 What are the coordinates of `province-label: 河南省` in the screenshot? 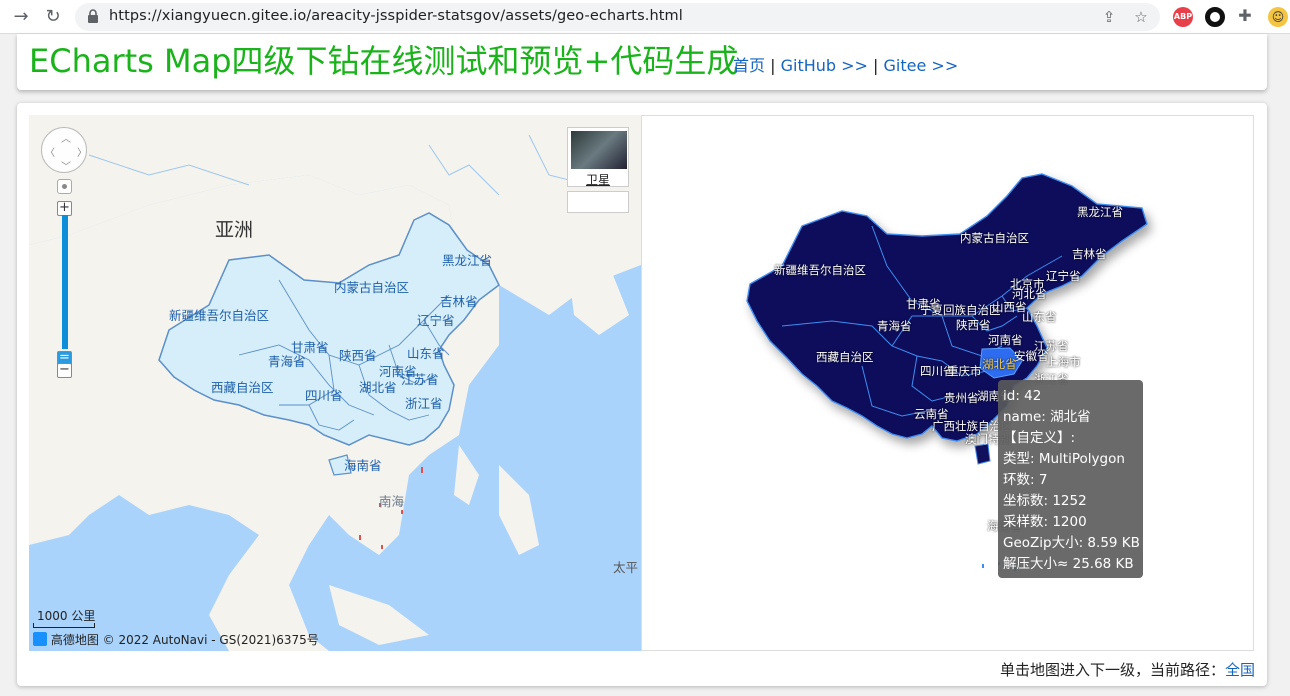 It's located at (1005, 340).